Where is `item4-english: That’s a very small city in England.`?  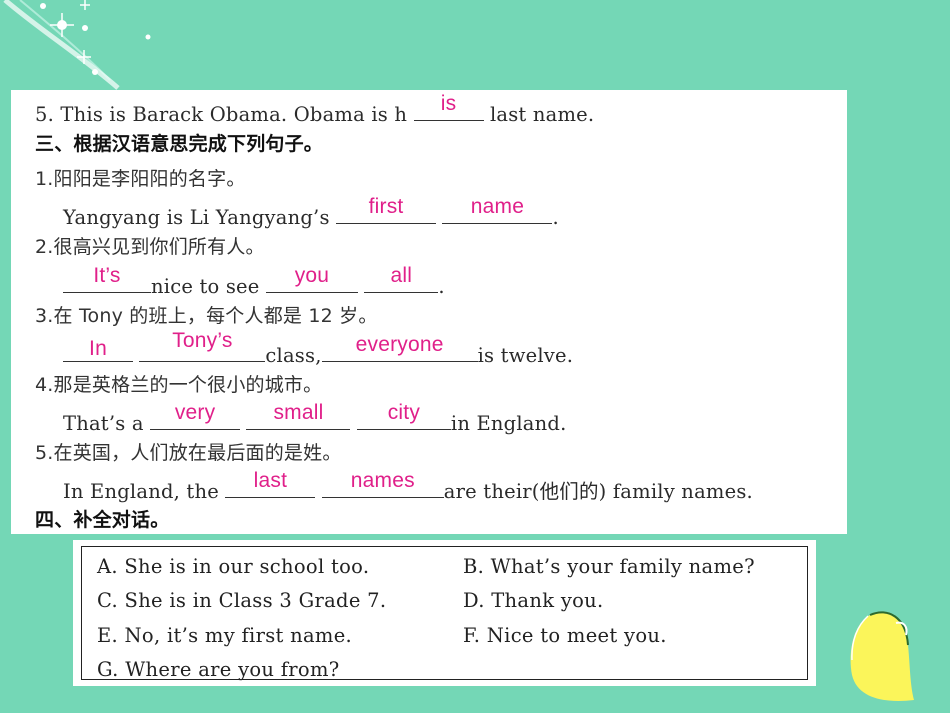
item4-english: That’s a very small city in England. is located at coordinates (315, 418).